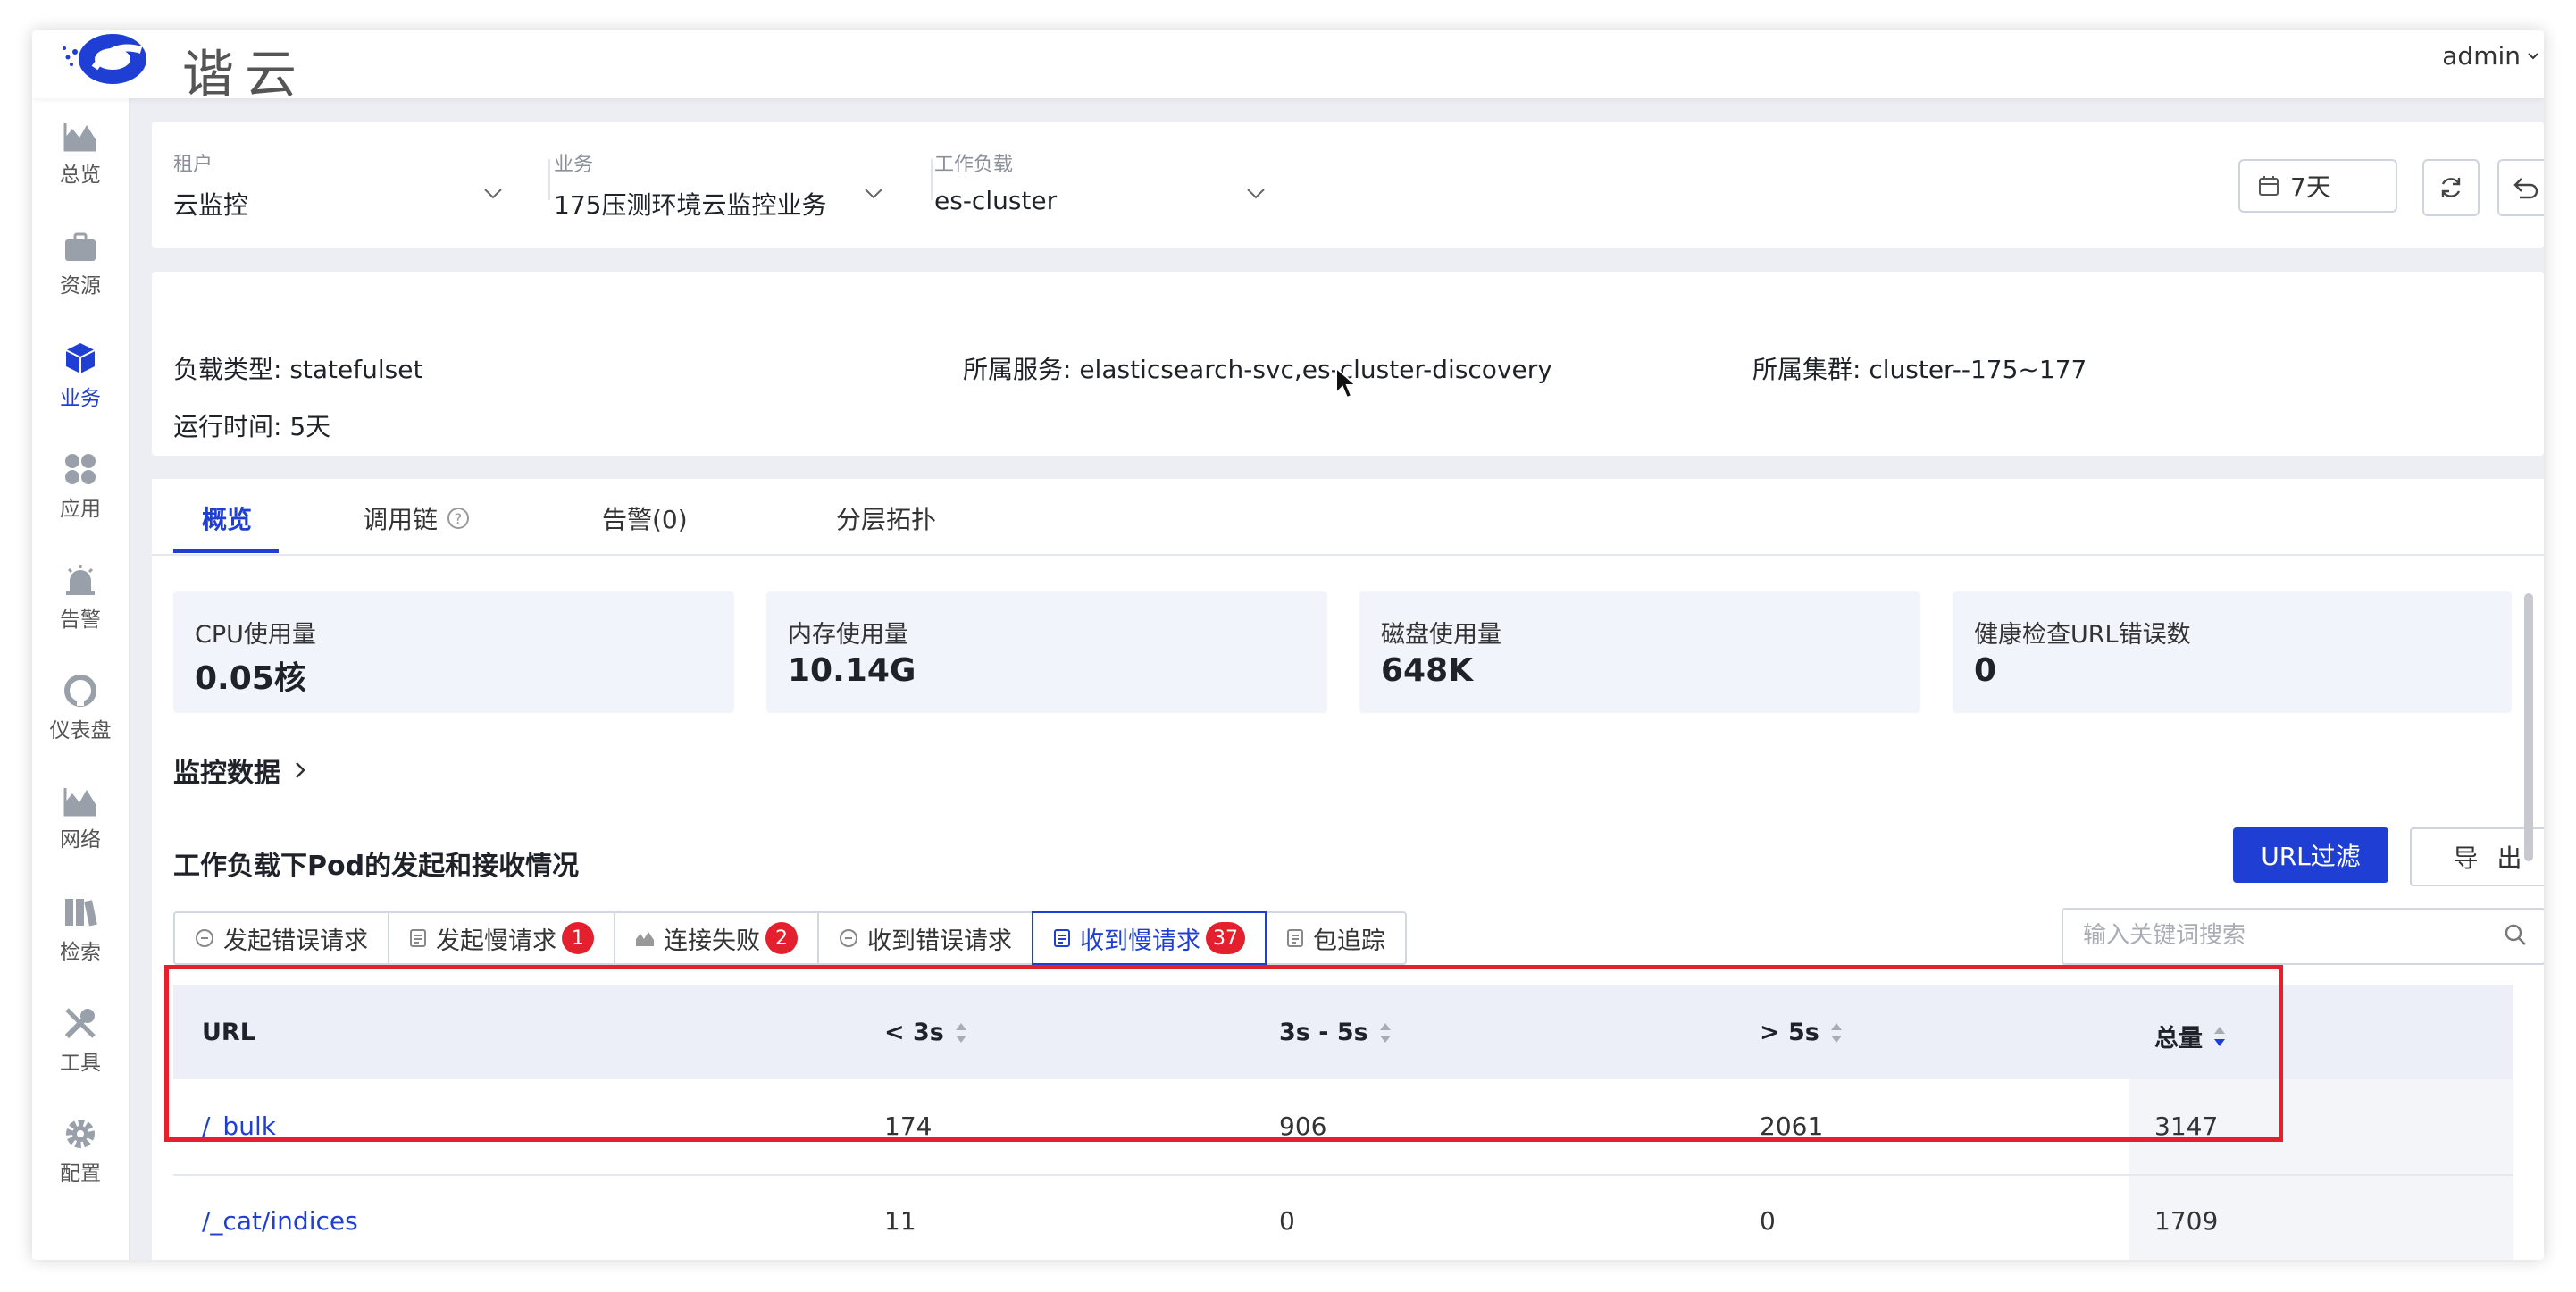 This screenshot has width=2576, height=1292. Describe the element at coordinates (2516, 934) in the screenshot. I see `search-icon` at that location.